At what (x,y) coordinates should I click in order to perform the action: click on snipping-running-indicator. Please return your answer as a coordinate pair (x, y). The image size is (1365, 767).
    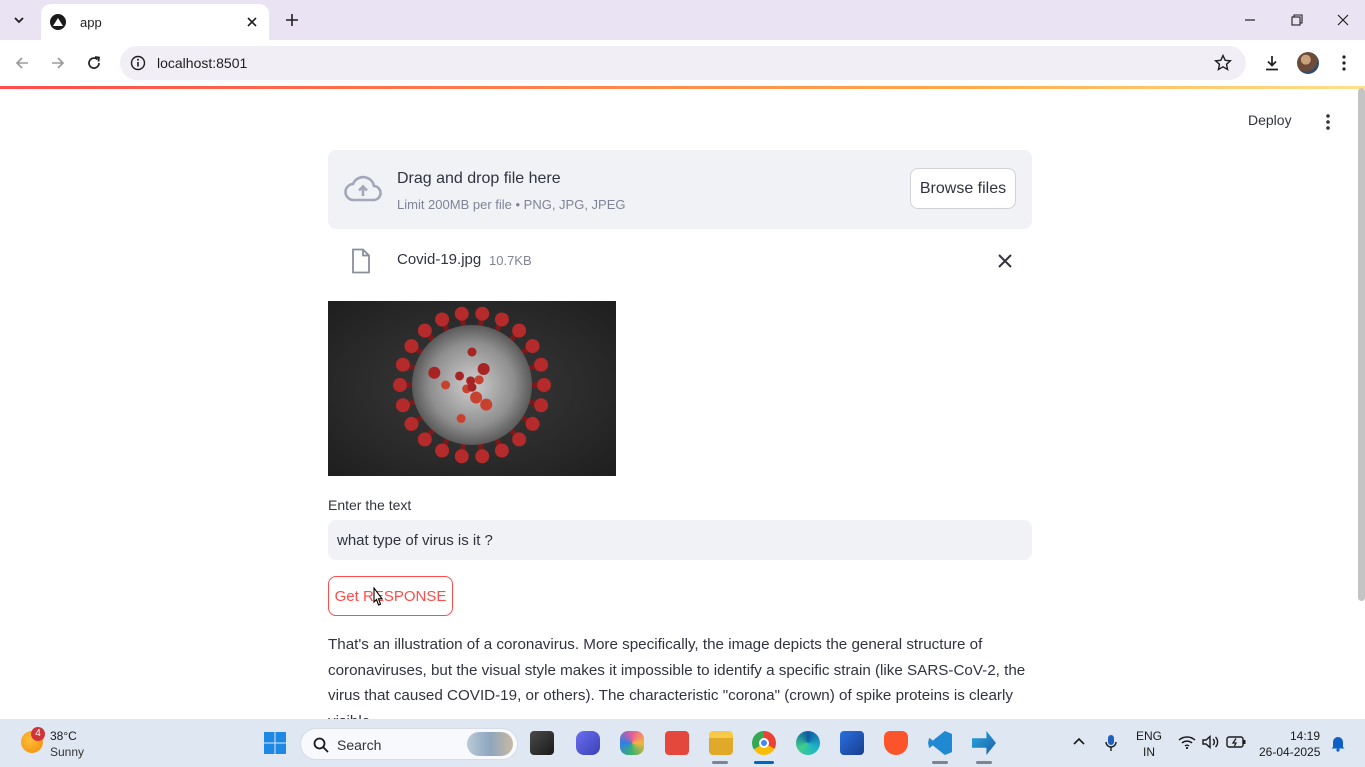
    Looking at the image, I should click on (984, 762).